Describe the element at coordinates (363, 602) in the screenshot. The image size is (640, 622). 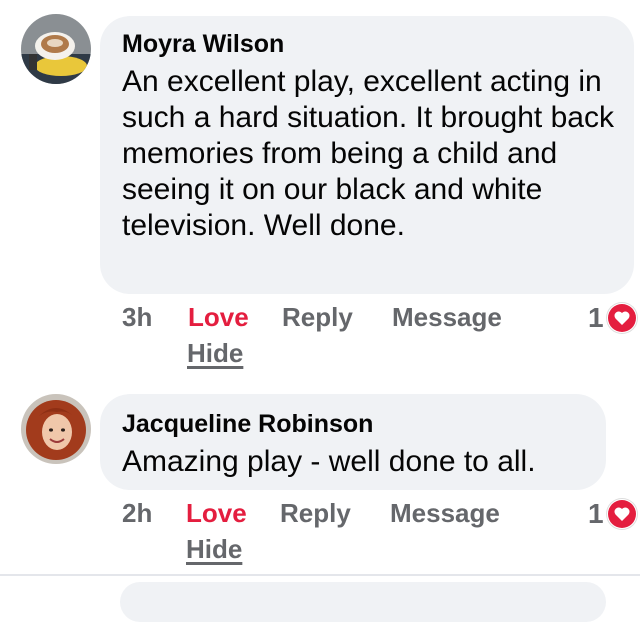
I see `comment-bubble` at that location.